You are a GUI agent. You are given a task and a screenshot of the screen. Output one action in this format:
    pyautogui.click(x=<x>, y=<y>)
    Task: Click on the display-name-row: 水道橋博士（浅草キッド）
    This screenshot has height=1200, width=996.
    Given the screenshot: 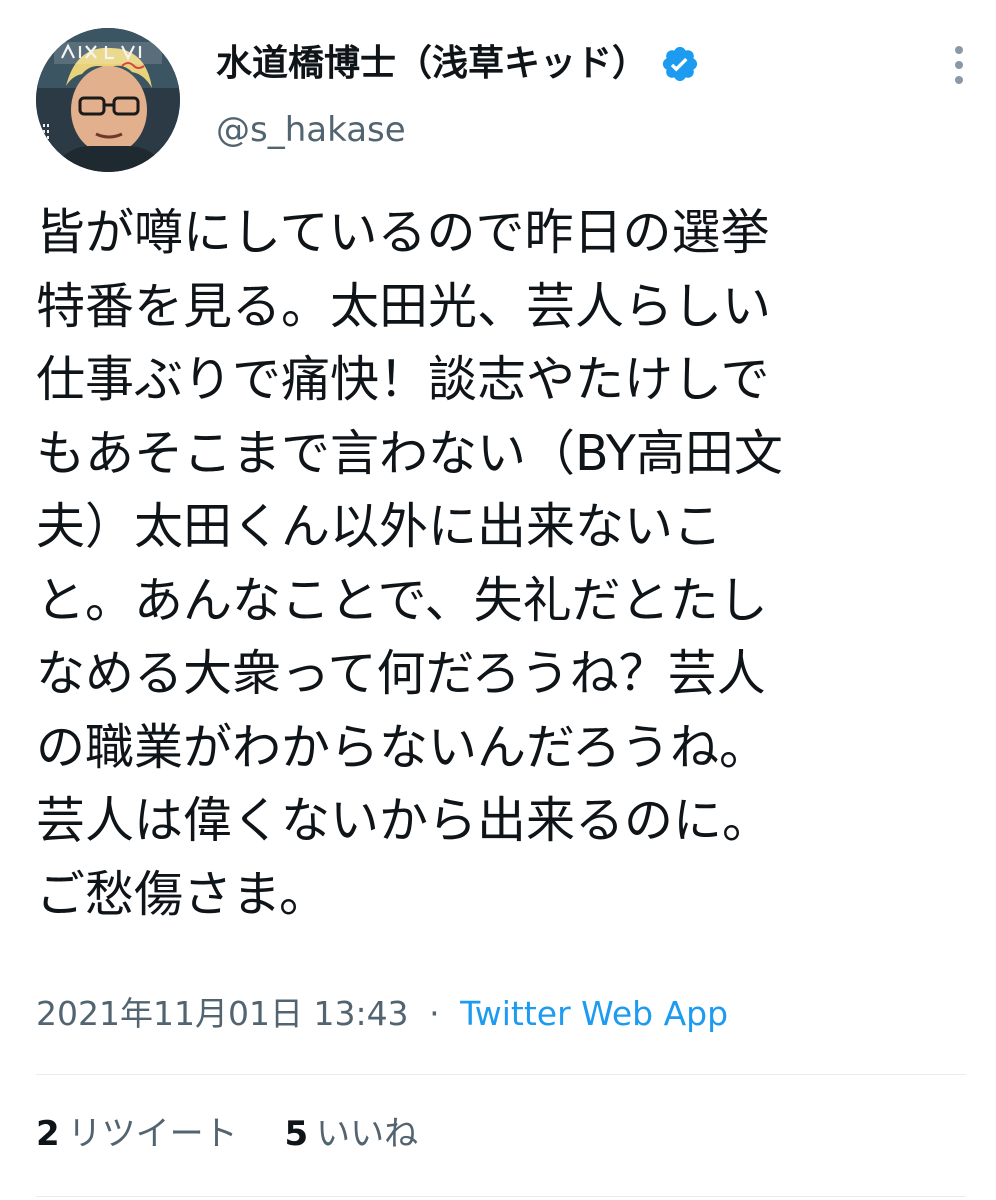 What is the action you would take?
    pyautogui.click(x=458, y=64)
    